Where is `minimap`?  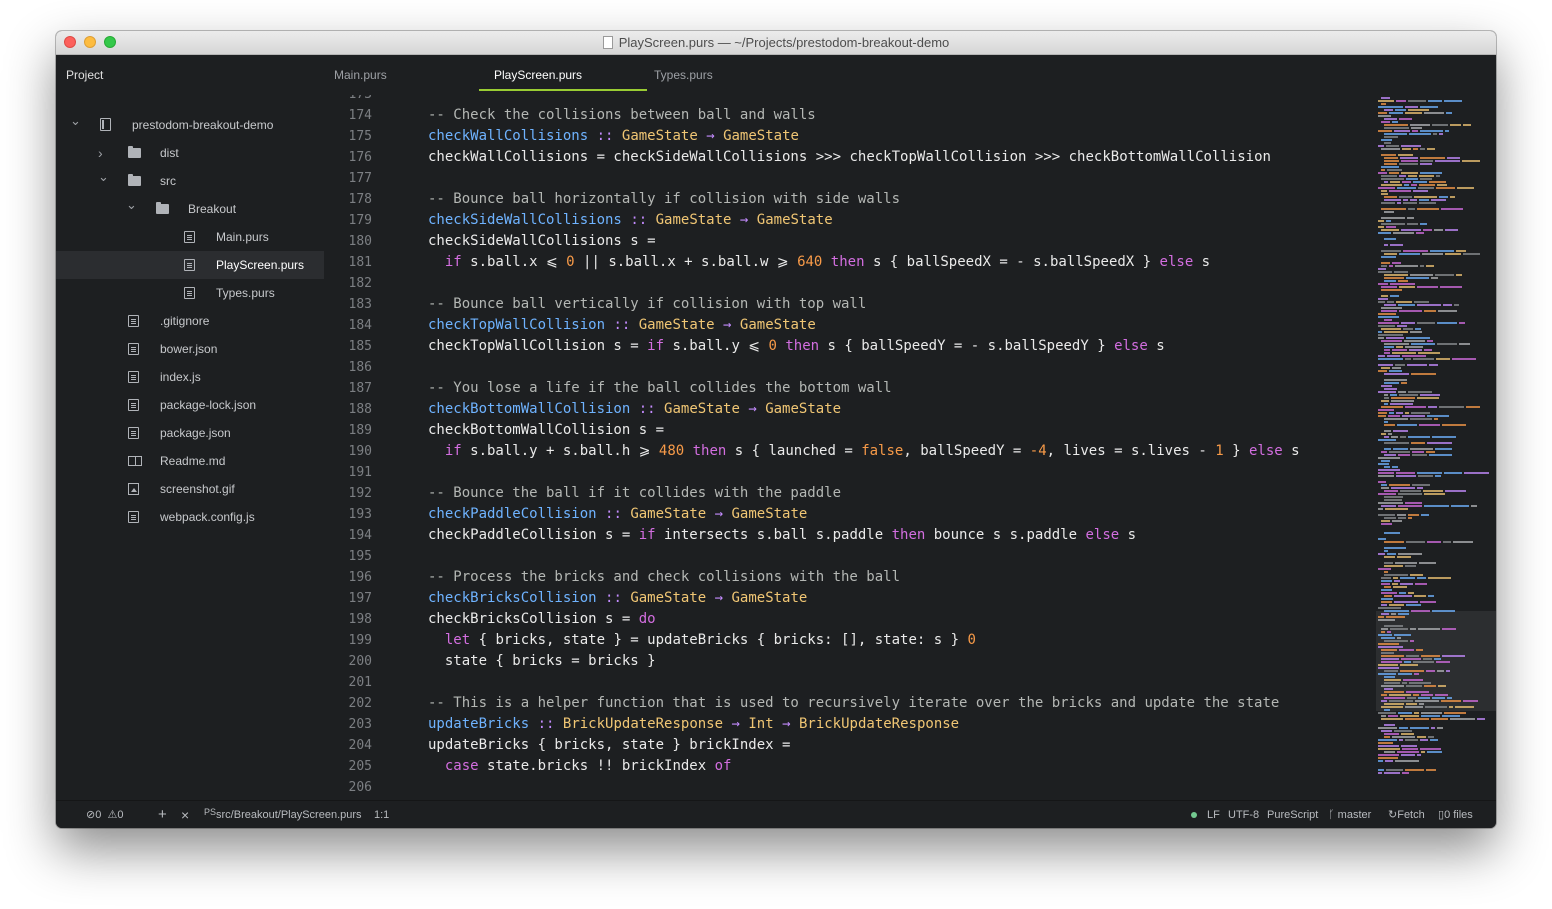
minimap is located at coordinates (1436, 447).